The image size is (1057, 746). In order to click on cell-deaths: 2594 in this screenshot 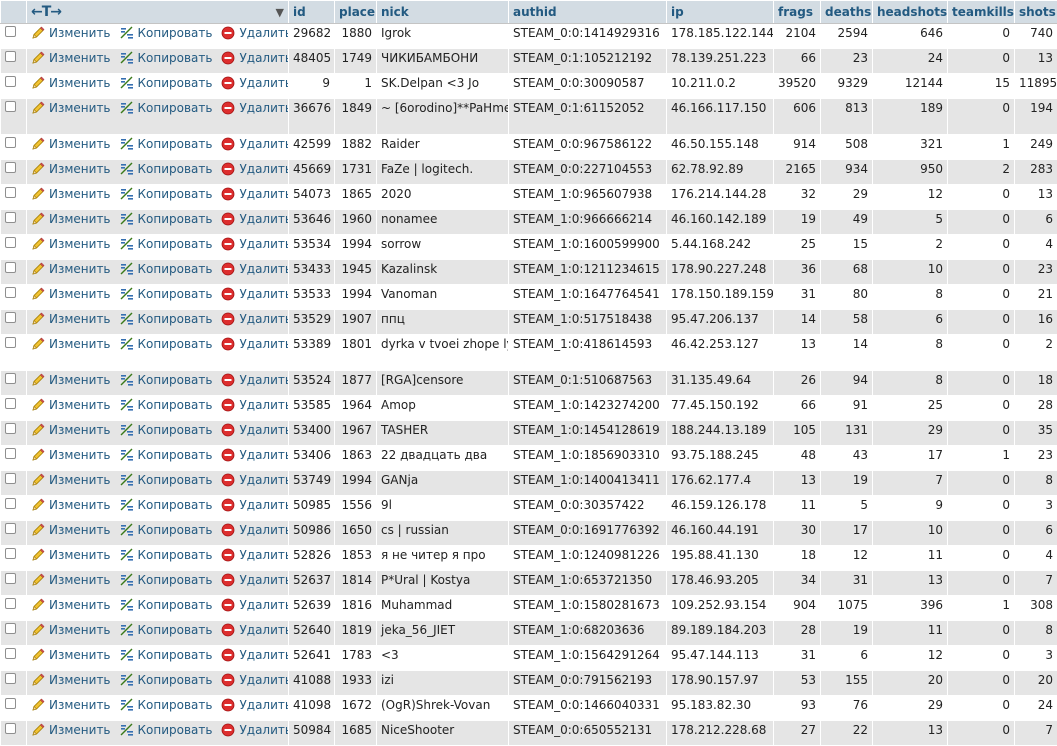, I will do `click(847, 36)`.